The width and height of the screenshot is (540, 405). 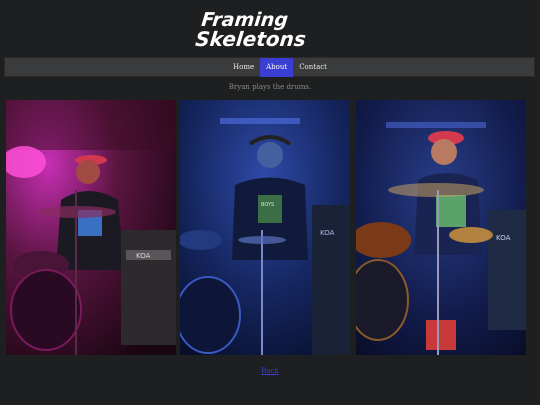 I want to click on site-logo: Framing Skeletons, so click(x=269, y=28).